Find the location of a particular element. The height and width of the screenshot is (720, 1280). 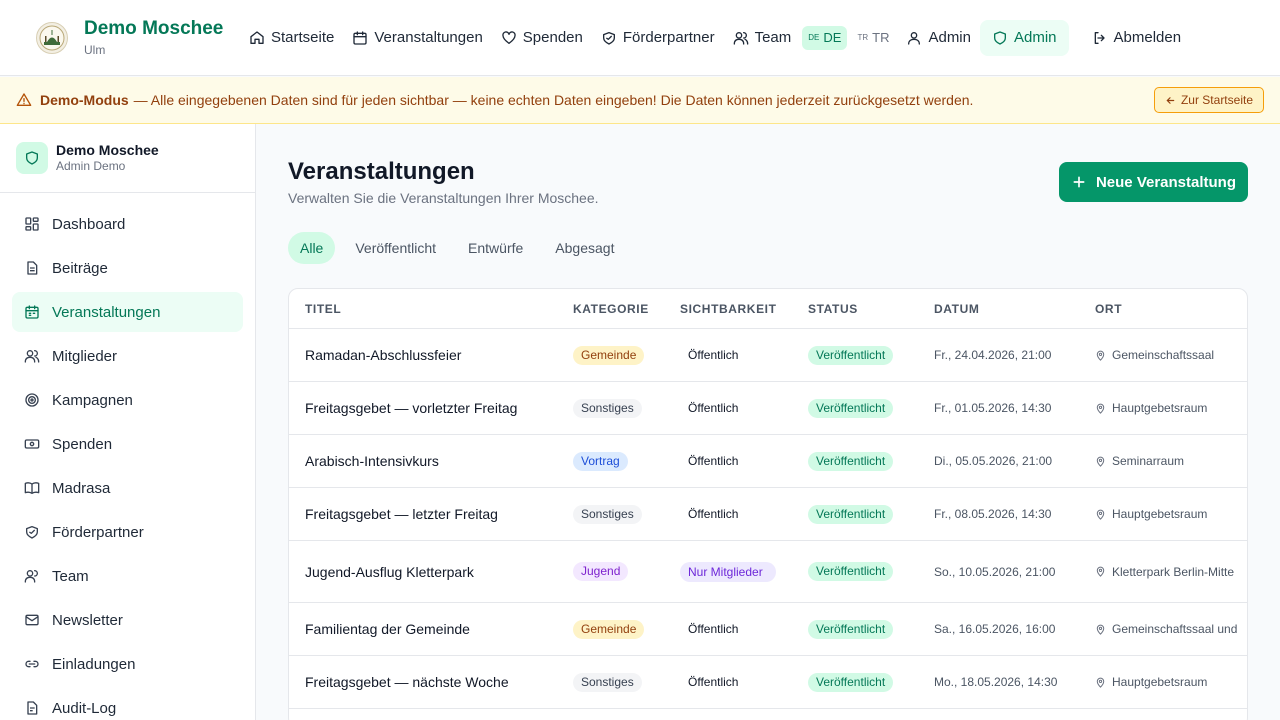

brand: Demo Moschee Ulm is located at coordinates (136, 38).